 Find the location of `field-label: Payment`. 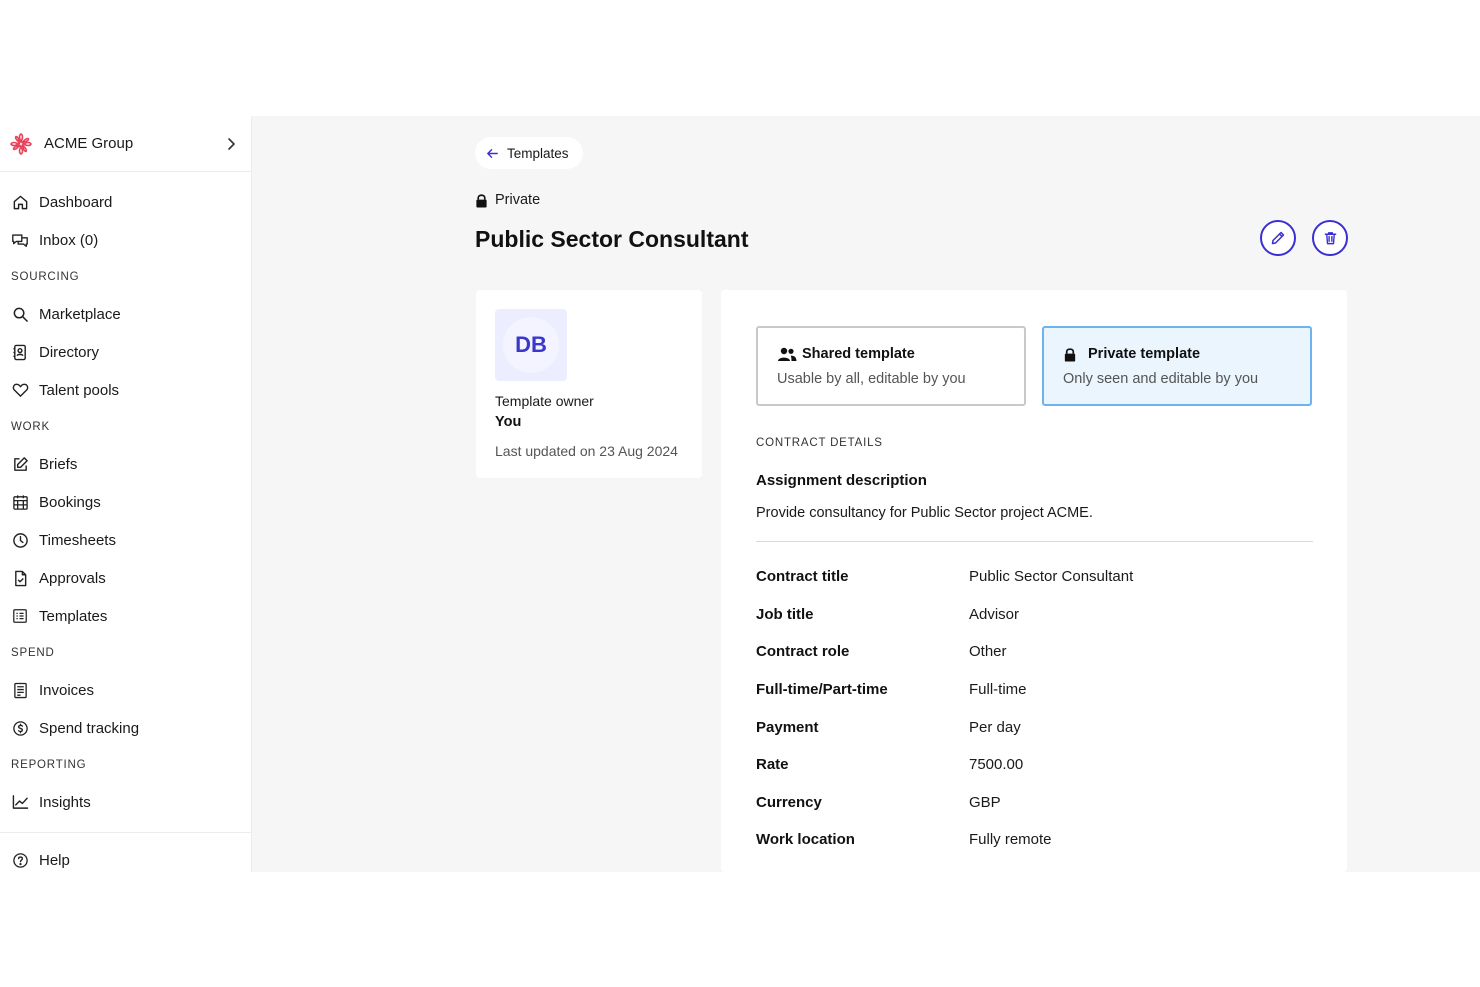

field-label: Payment is located at coordinates (787, 727).